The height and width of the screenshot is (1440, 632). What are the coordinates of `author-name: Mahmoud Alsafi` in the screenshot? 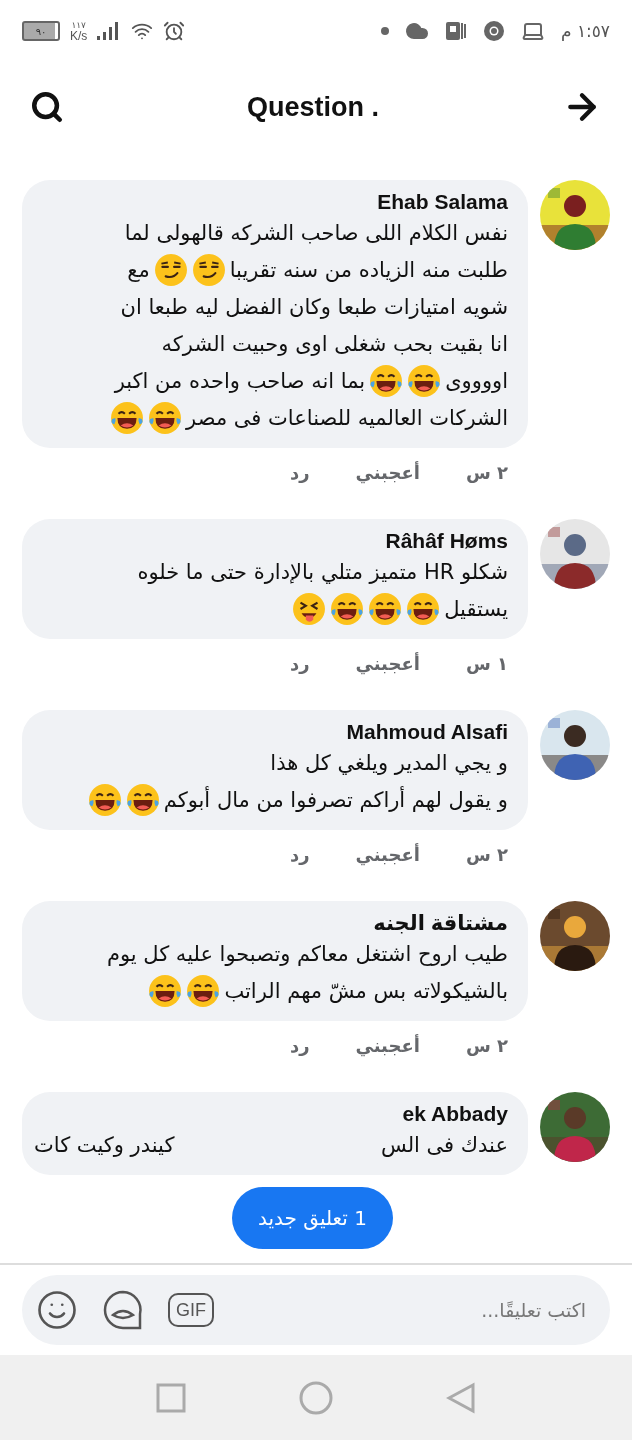 It's located at (427, 732).